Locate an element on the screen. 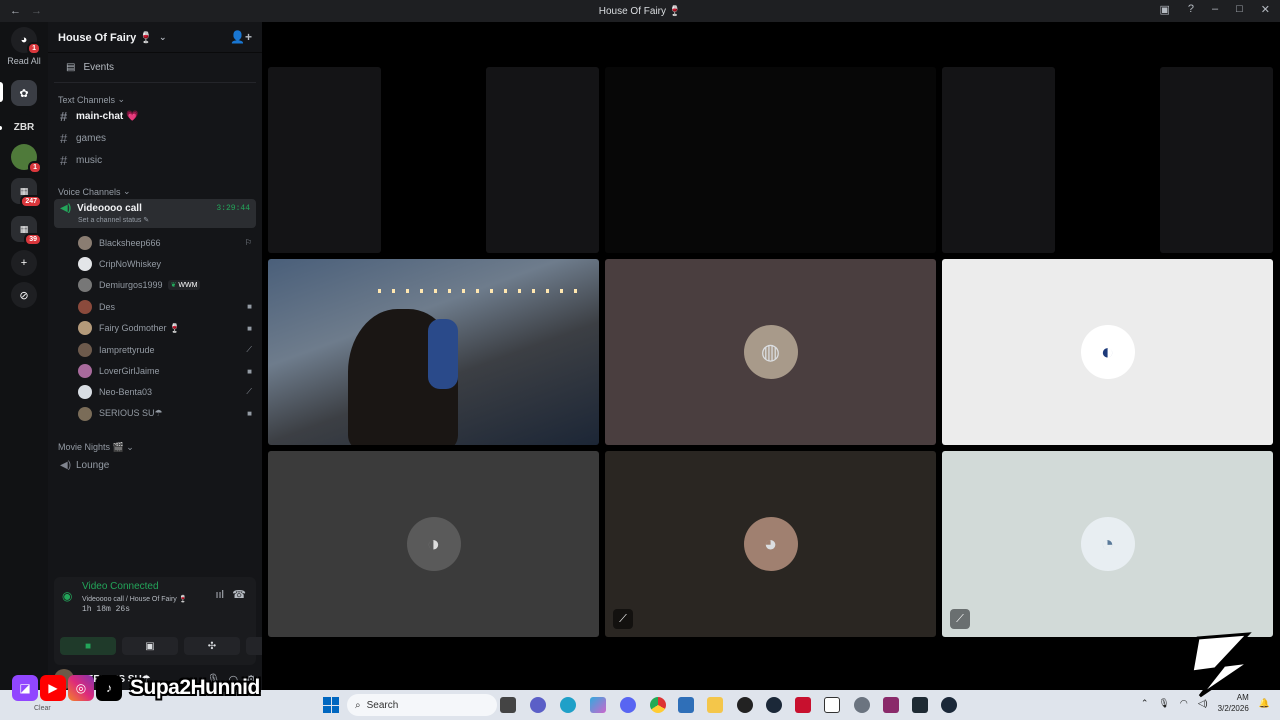 Image resolution: width=1280 pixels, height=720 pixels. notification-bell-icon: 🔔 is located at coordinates (1264, 703).